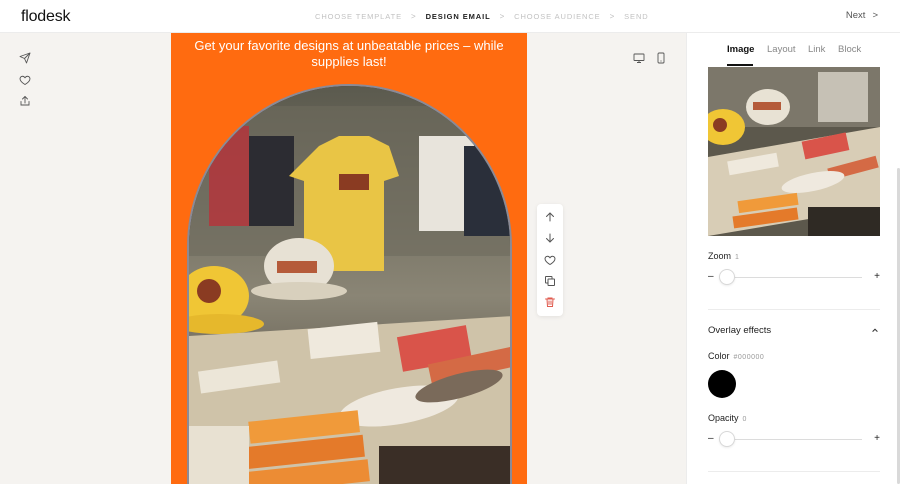  What do you see at coordinates (639, 58) in the screenshot?
I see `desktop-icon` at bounding box center [639, 58].